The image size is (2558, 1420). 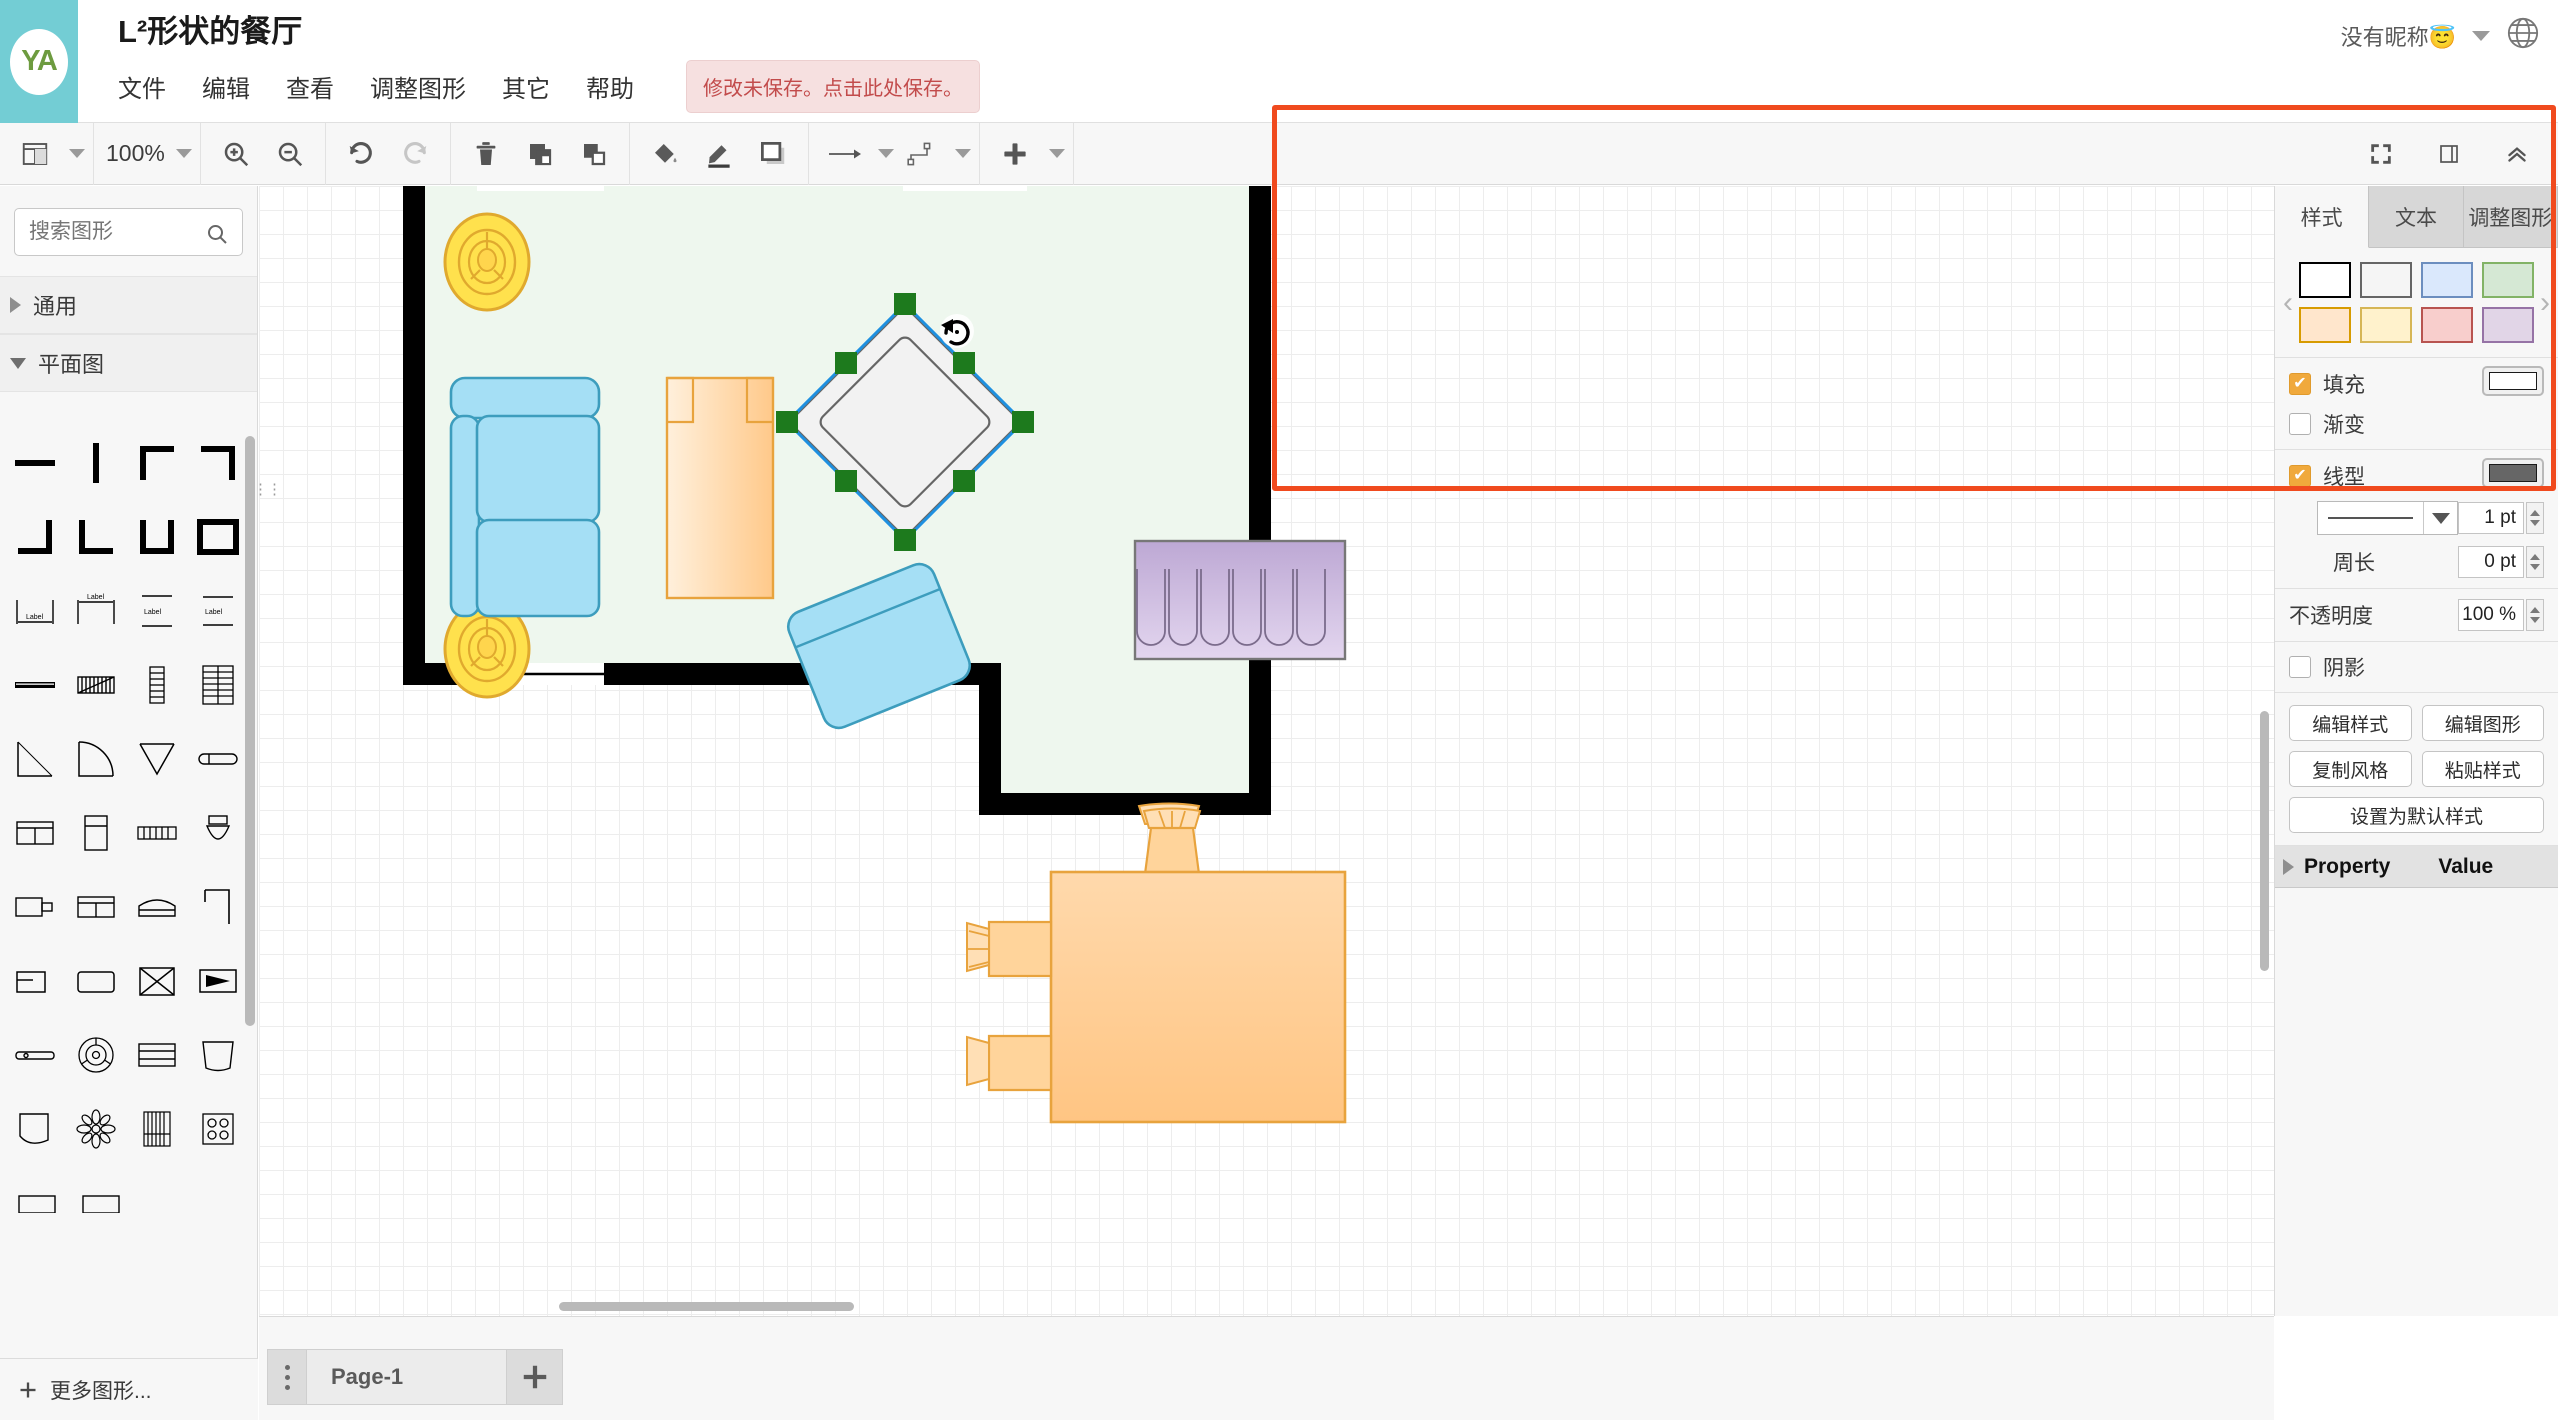 What do you see at coordinates (217, 907) in the screenshot?
I see `shape-wall-angle-icon` at bounding box center [217, 907].